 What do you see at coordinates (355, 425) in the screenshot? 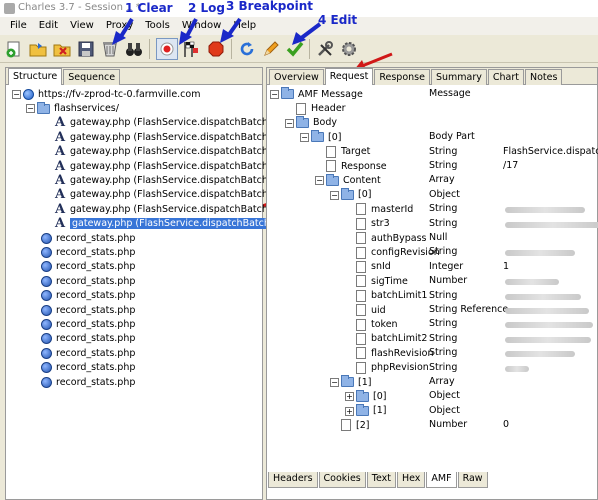
I see `amf-row: [2]` at bounding box center [355, 425].